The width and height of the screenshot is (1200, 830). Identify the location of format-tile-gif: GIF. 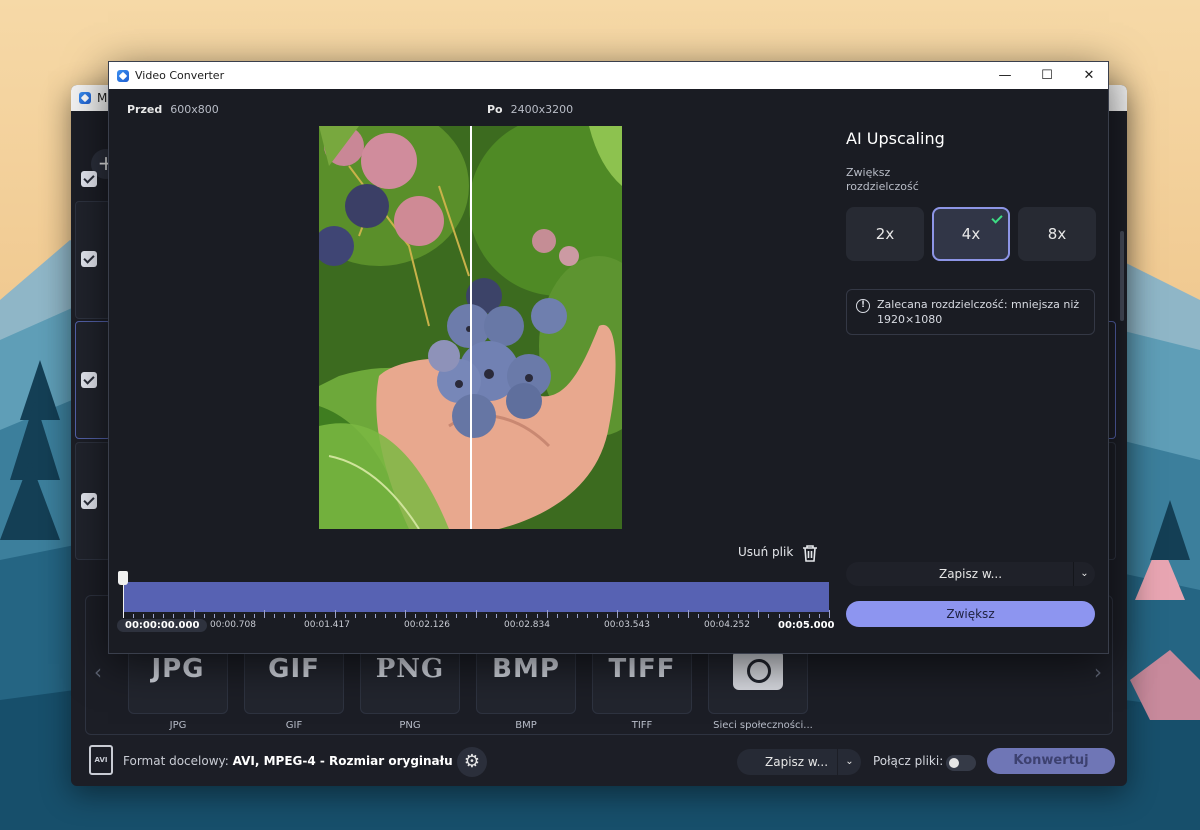
(294, 679).